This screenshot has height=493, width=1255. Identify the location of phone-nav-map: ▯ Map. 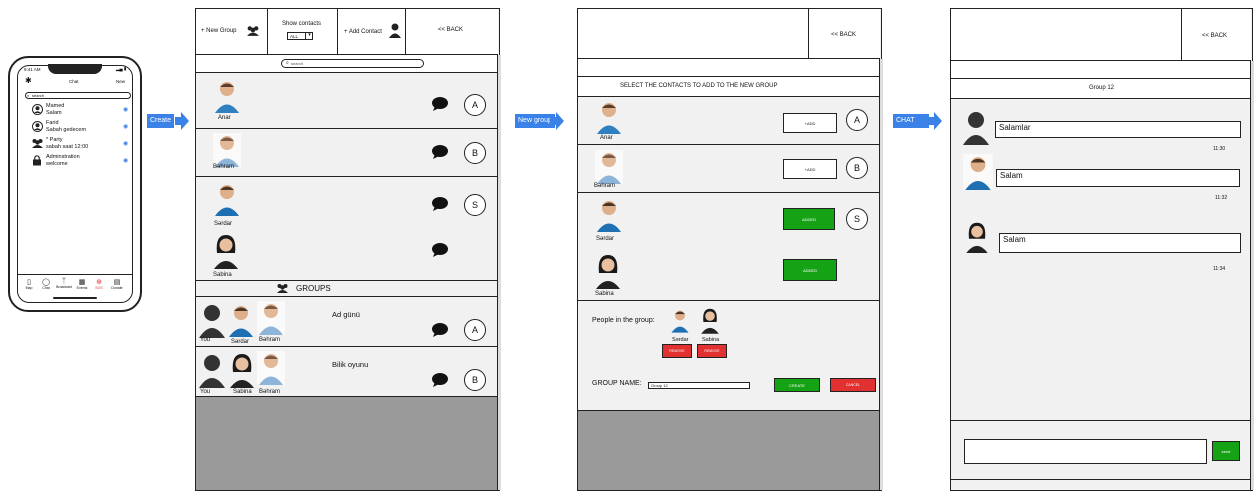
(29, 284).